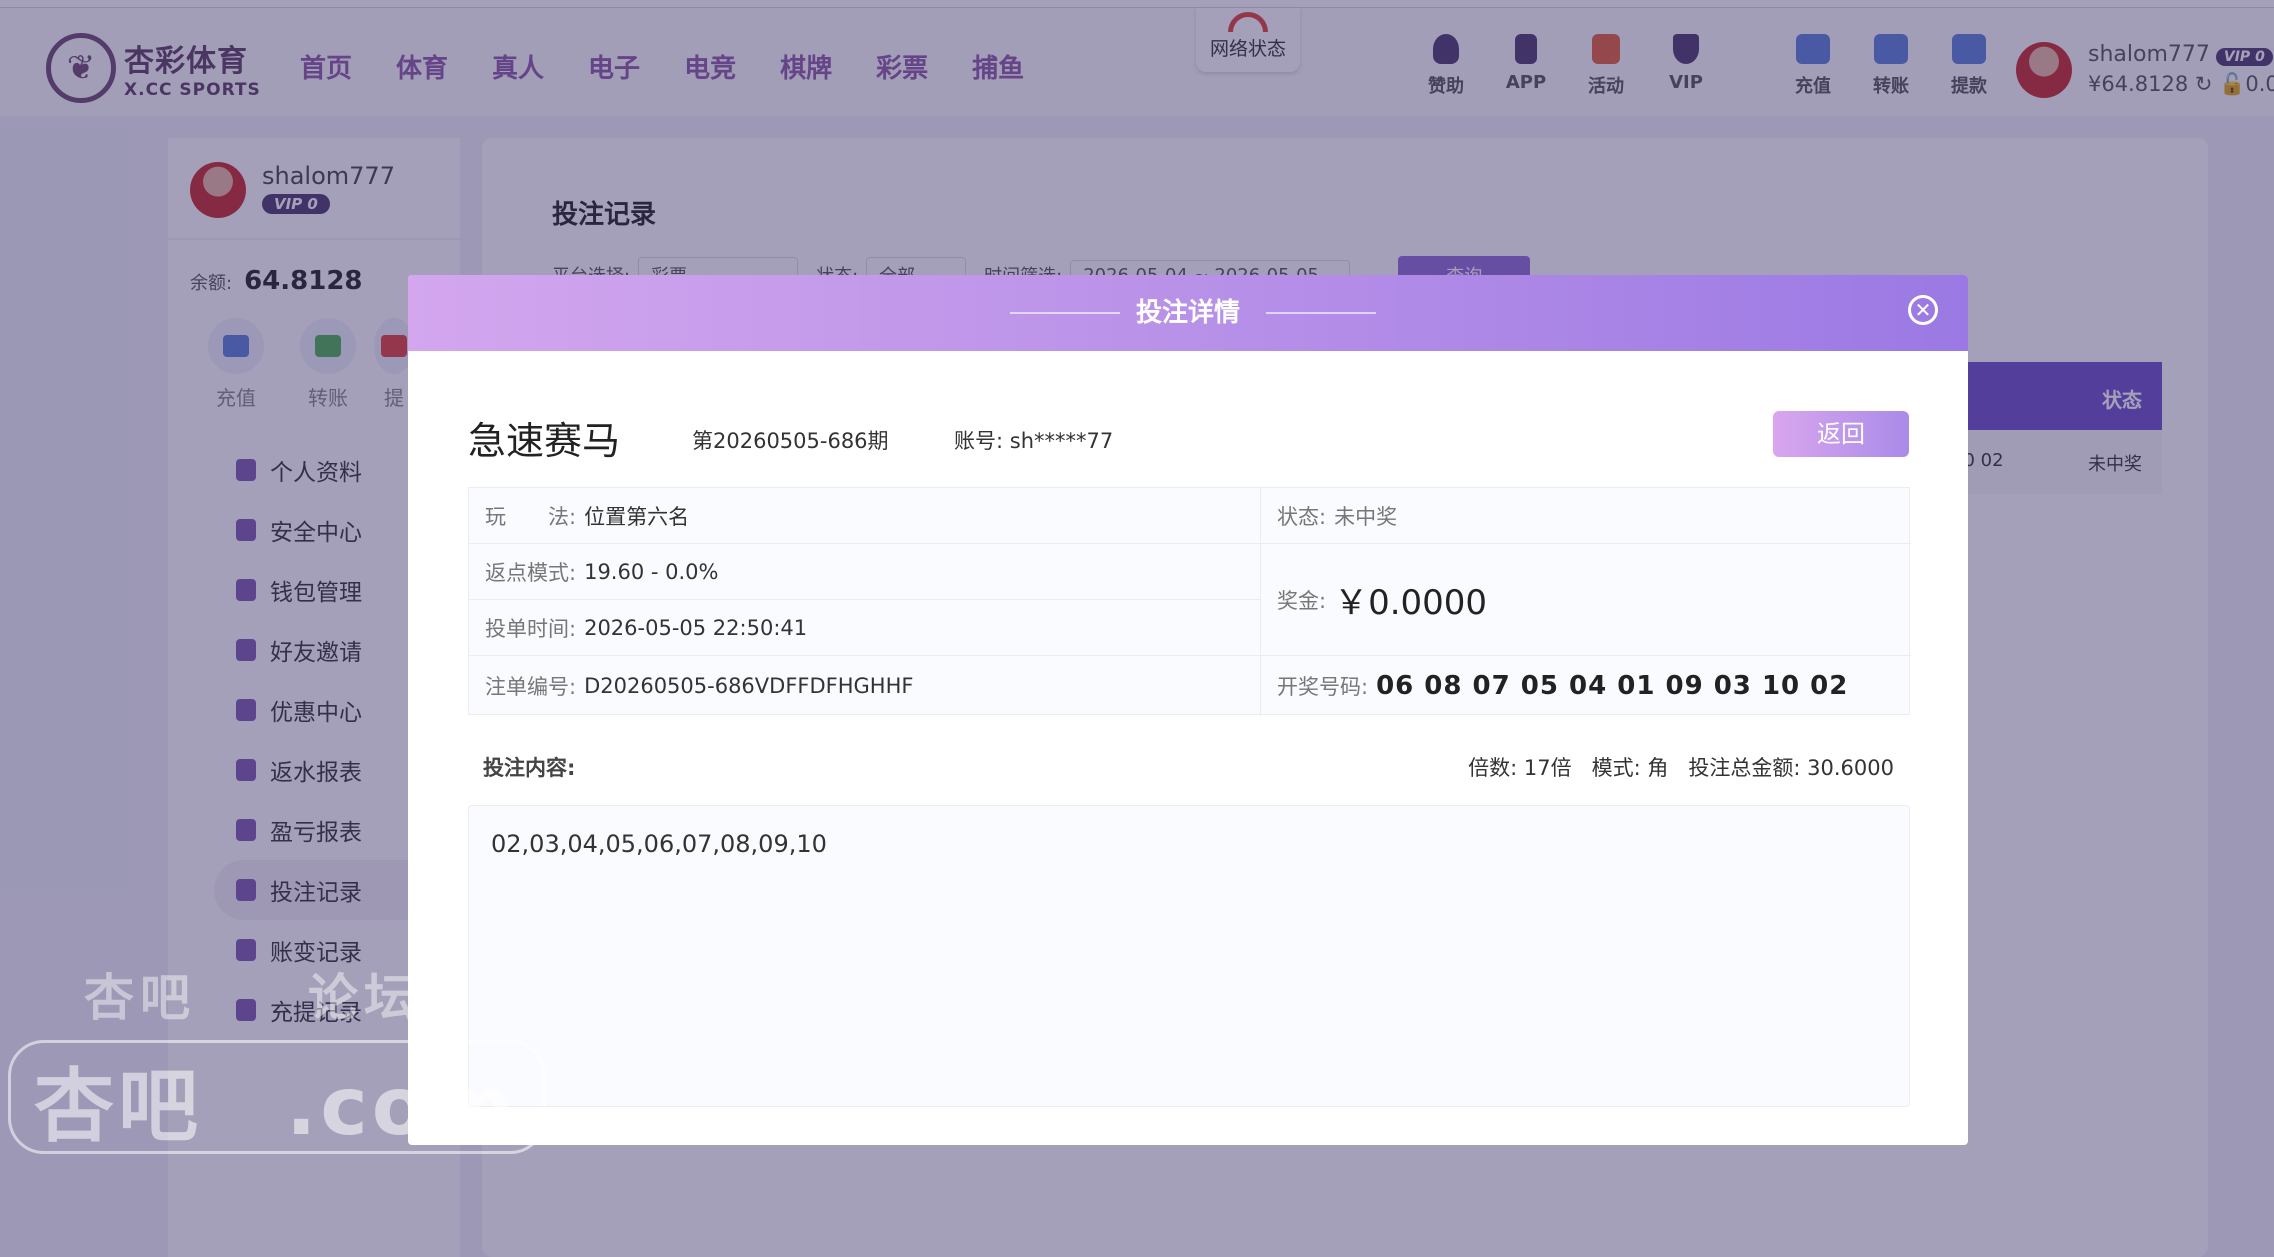  Describe the element at coordinates (651, 571) in the screenshot. I see `rebate-value: 19.60 - 0.0%` at that location.